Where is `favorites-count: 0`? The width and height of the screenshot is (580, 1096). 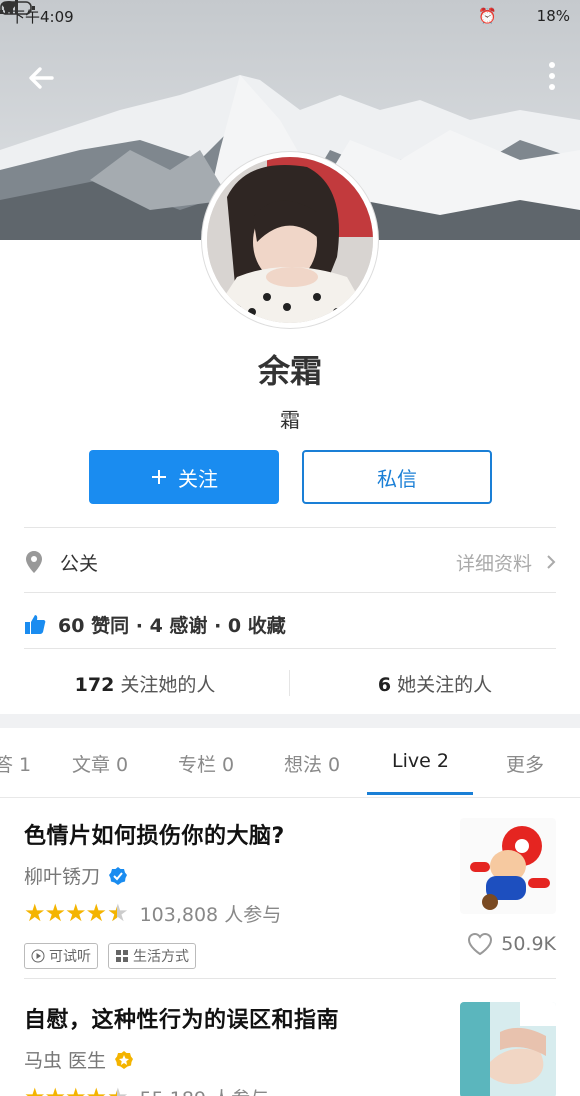 favorites-count: 0 is located at coordinates (234, 625).